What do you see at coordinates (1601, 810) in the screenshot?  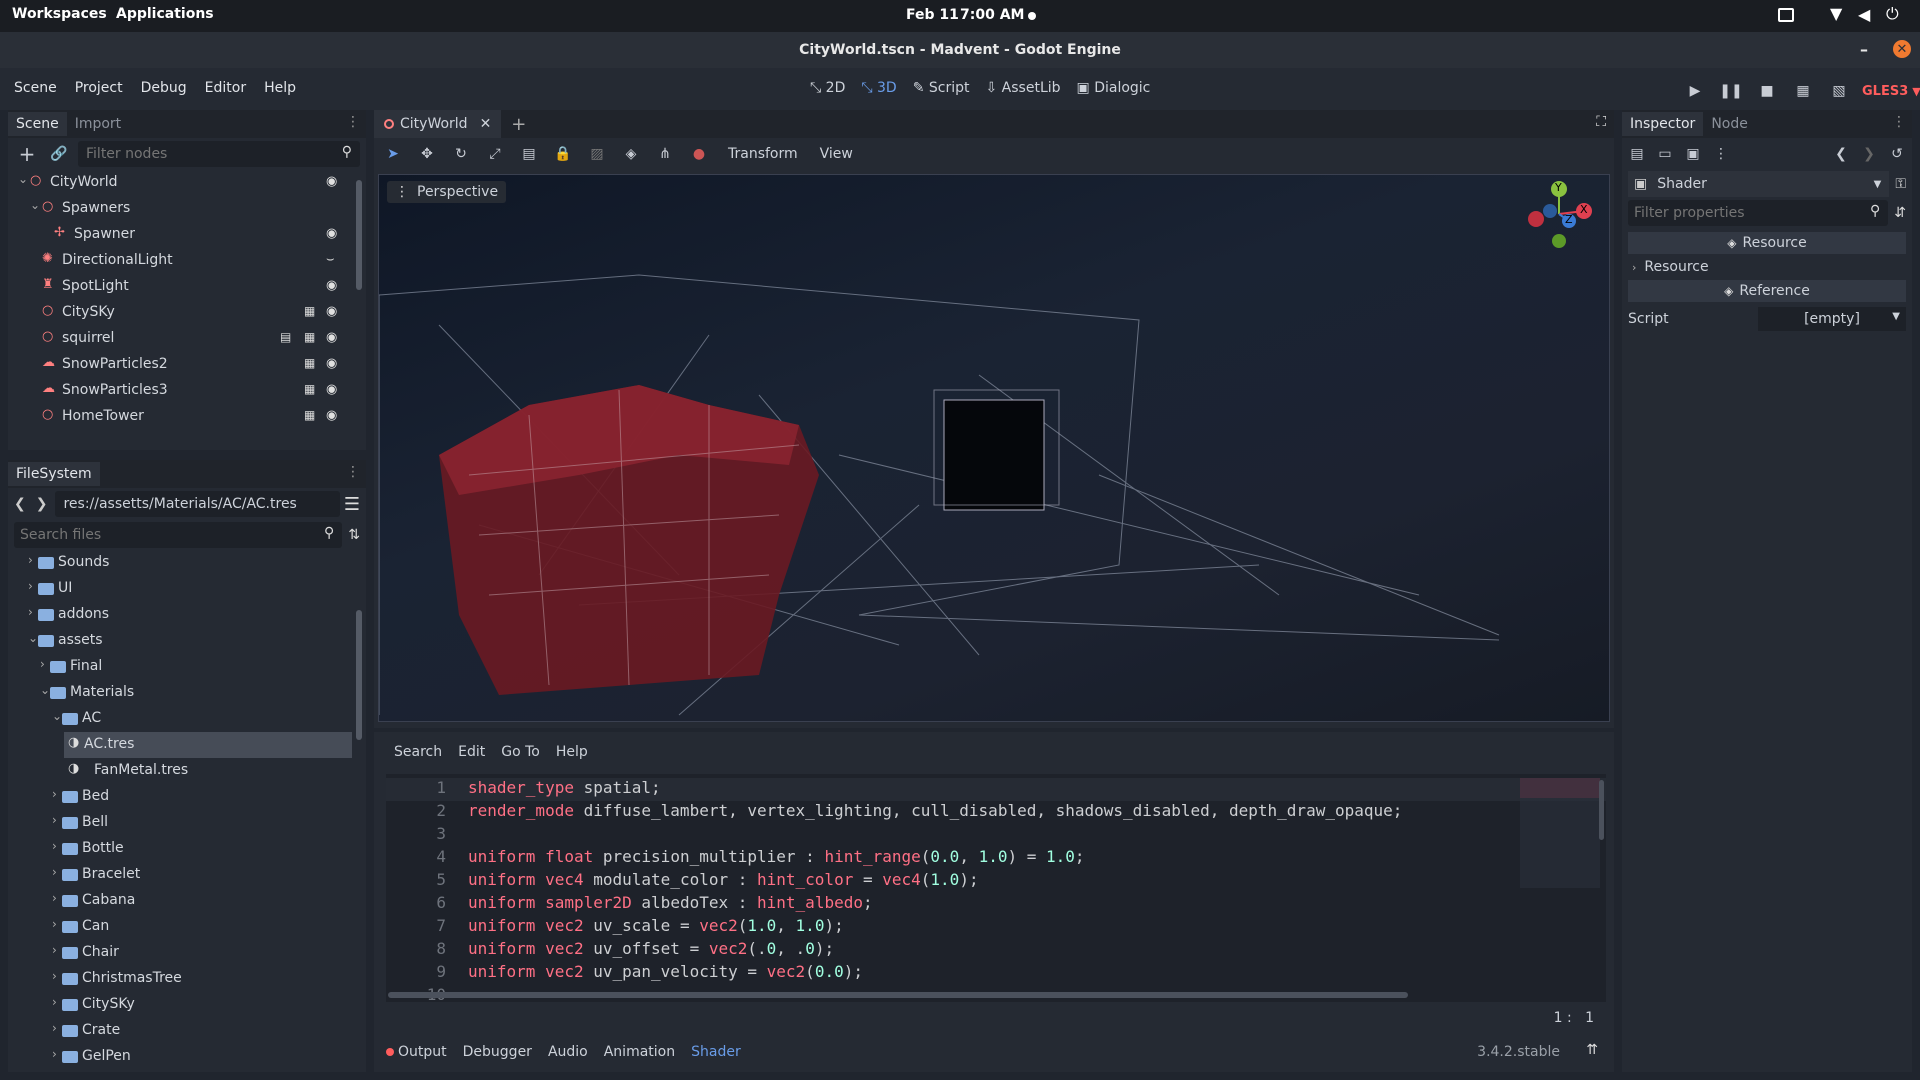 I see `code-v-scrollbar` at bounding box center [1601, 810].